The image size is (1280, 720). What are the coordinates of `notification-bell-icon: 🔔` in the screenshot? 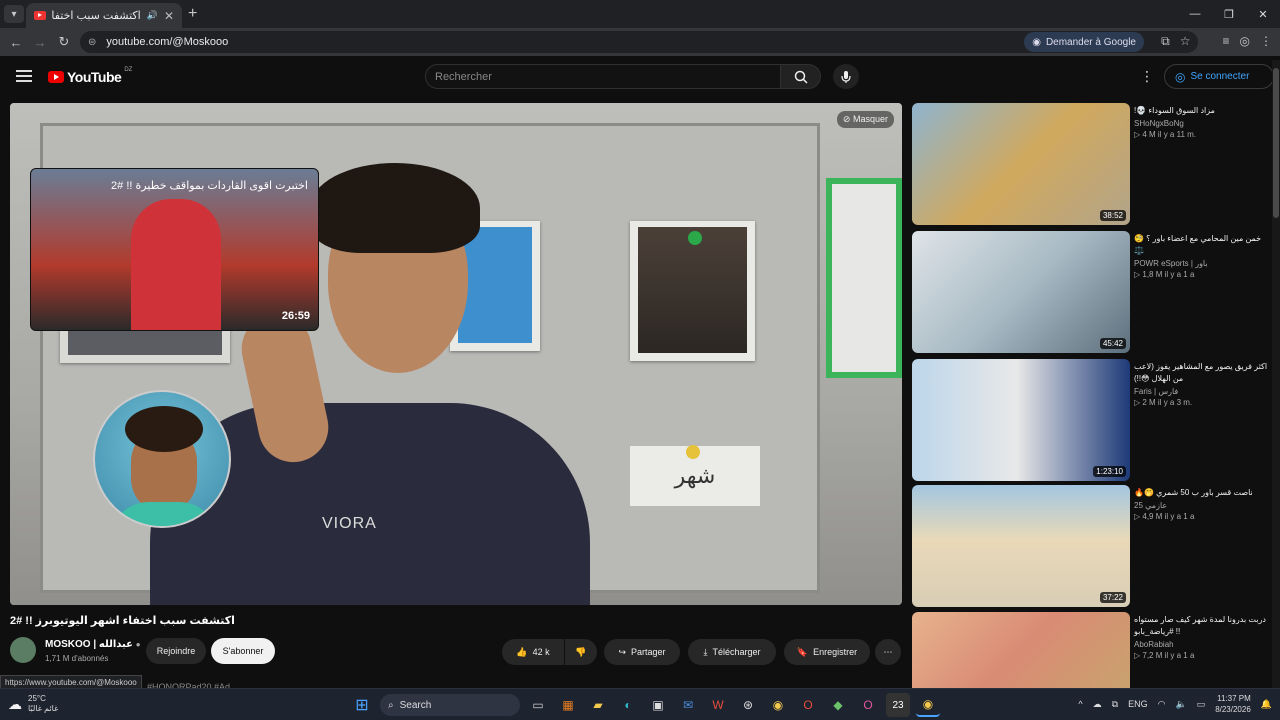 It's located at (1266, 704).